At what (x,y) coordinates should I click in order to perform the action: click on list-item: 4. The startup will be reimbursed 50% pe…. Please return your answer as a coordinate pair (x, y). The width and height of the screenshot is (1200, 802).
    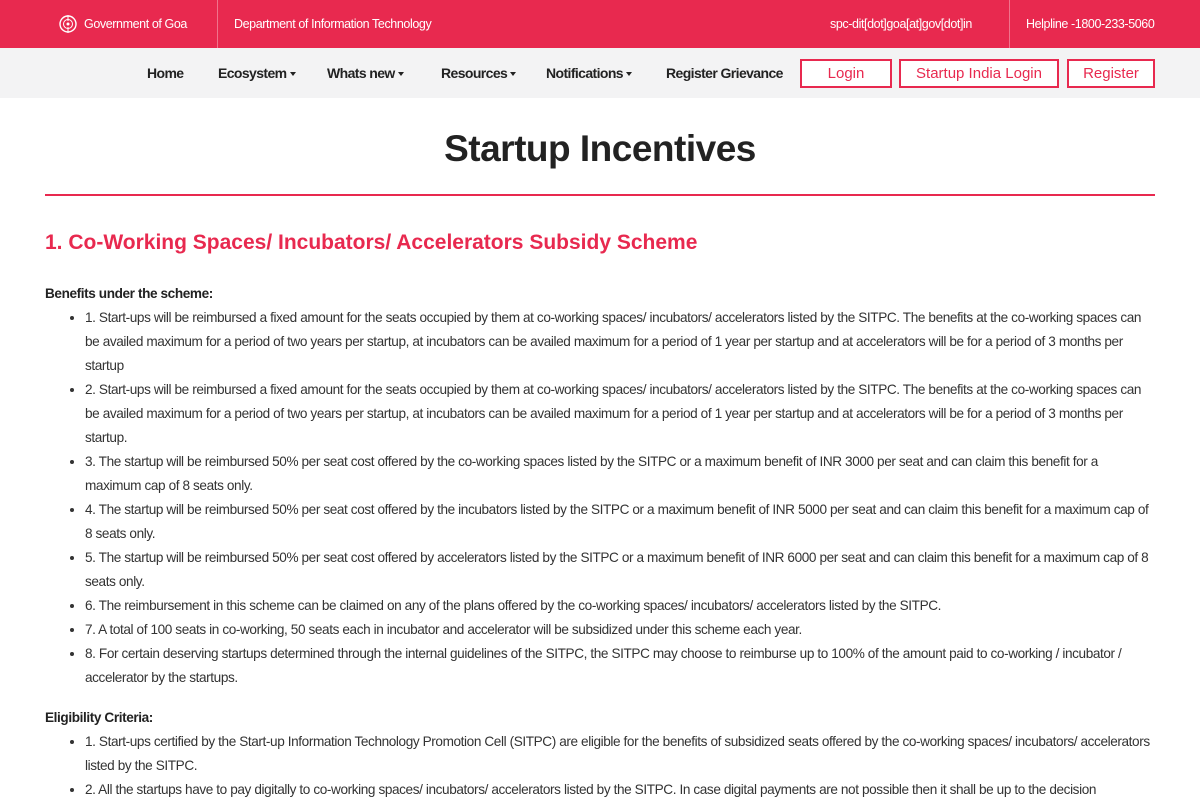
    Looking at the image, I should click on (621, 522).